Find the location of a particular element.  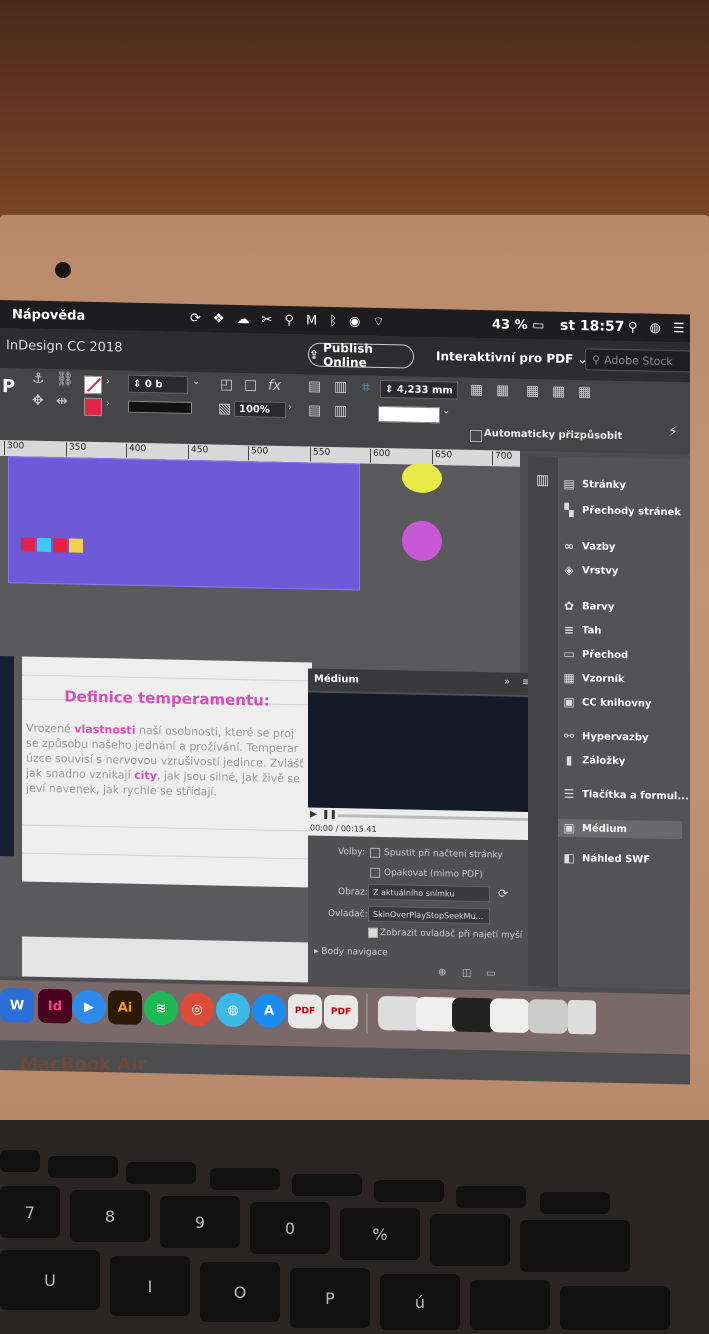

distribute-spacing-icon: ▦ is located at coordinates (584, 392).